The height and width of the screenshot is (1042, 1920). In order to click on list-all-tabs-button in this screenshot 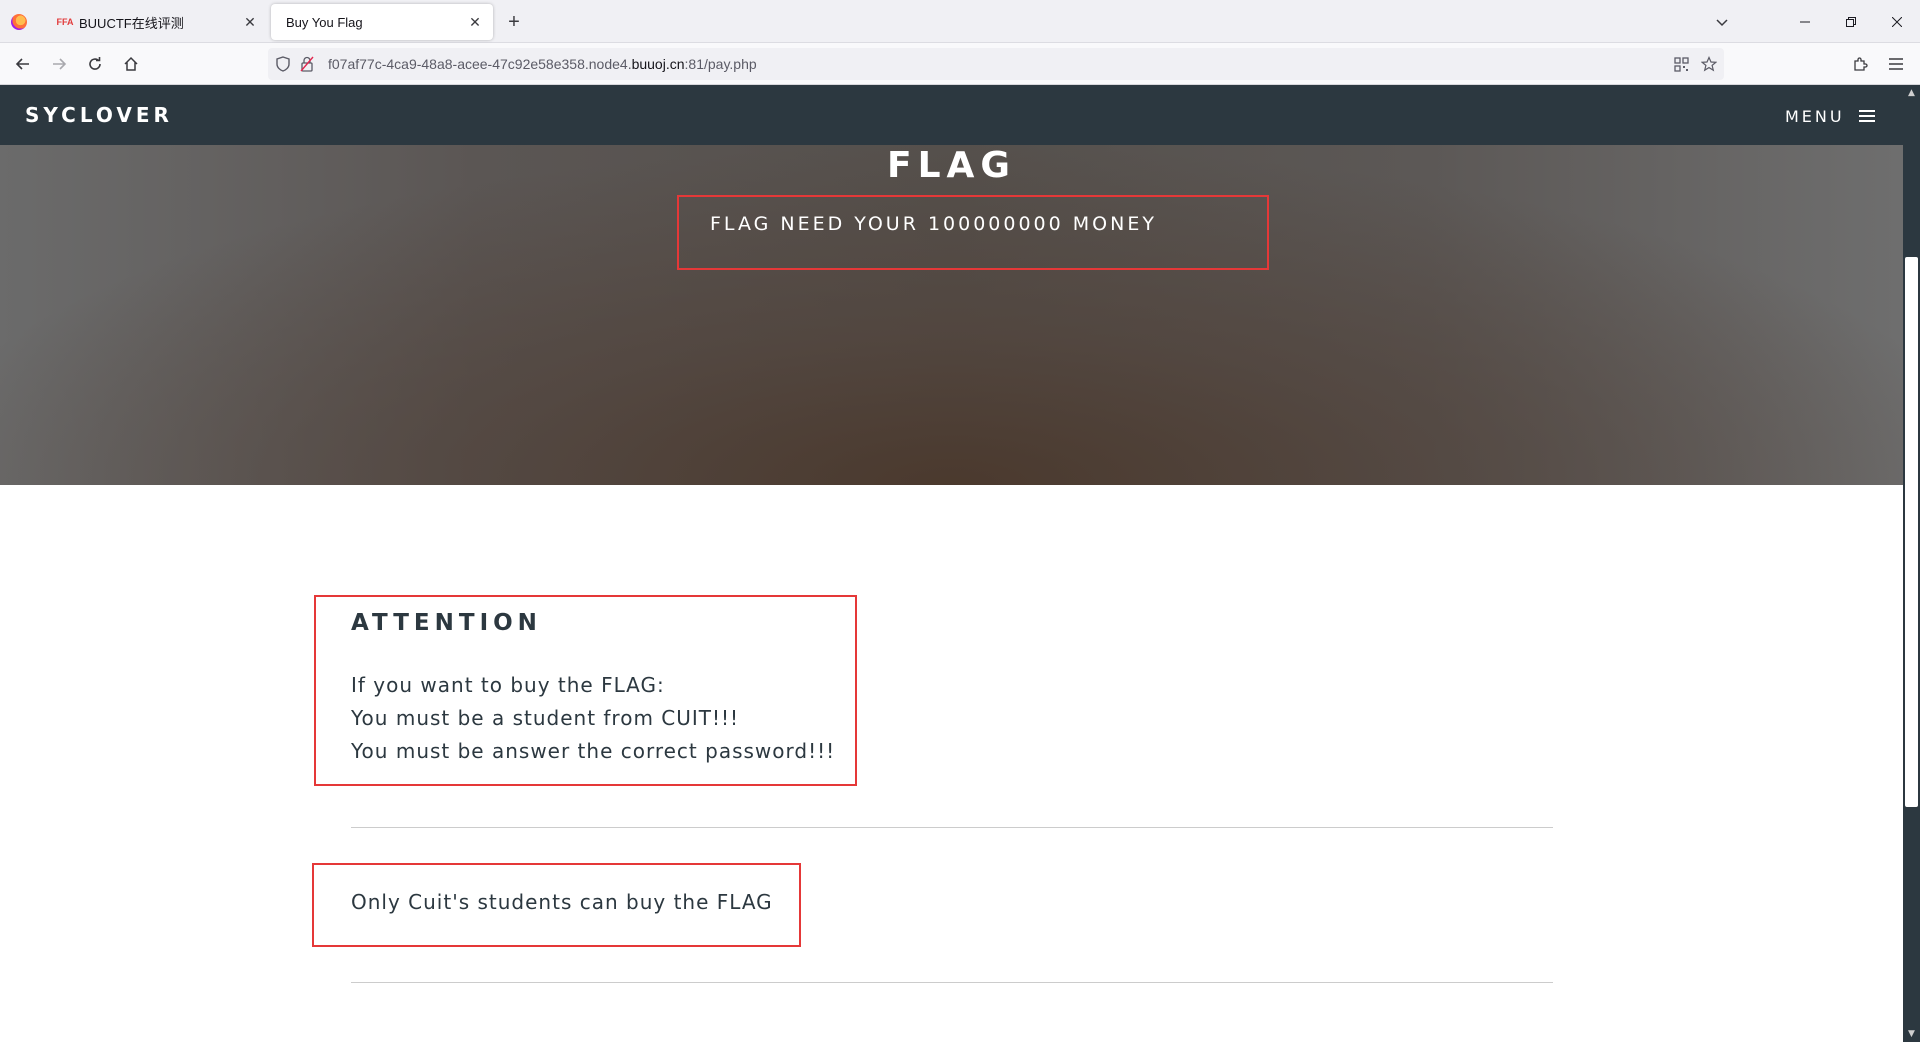, I will do `click(1722, 22)`.